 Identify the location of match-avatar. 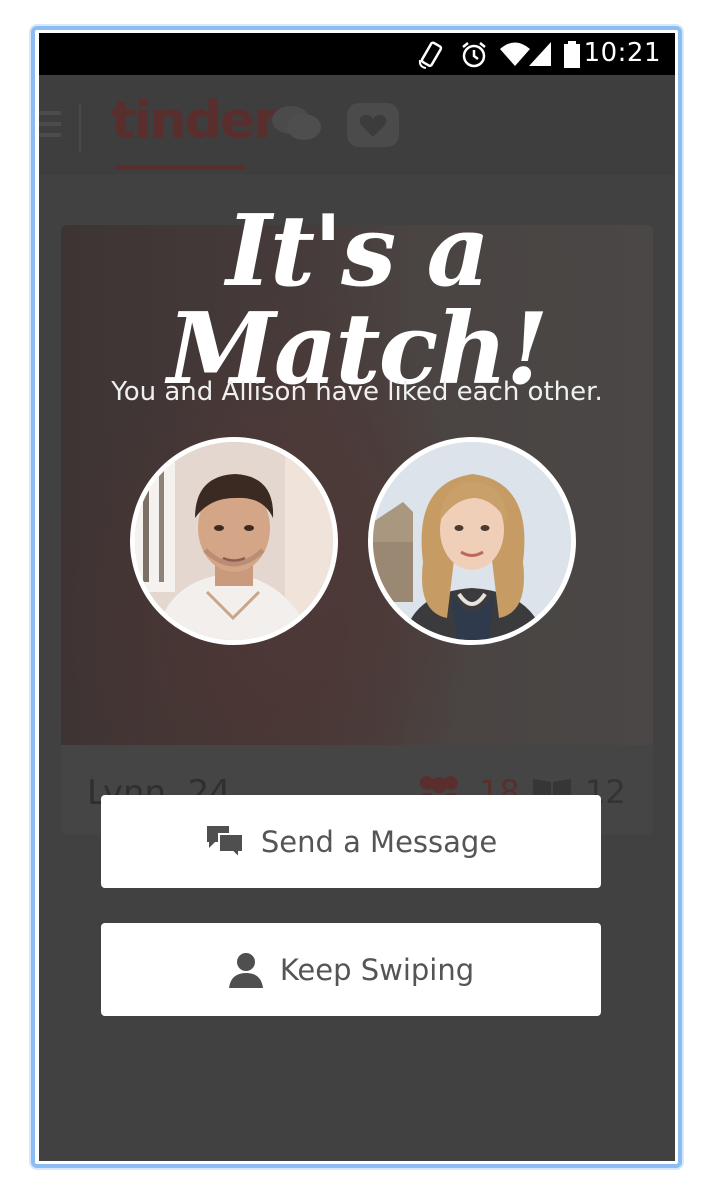
(472, 541).